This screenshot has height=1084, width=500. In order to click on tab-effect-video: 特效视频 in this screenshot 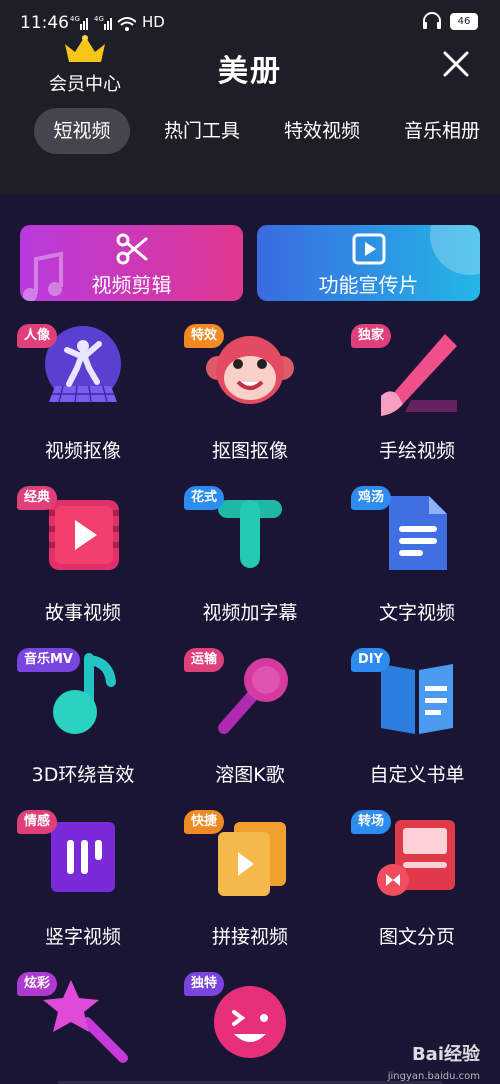, I will do `click(322, 131)`.